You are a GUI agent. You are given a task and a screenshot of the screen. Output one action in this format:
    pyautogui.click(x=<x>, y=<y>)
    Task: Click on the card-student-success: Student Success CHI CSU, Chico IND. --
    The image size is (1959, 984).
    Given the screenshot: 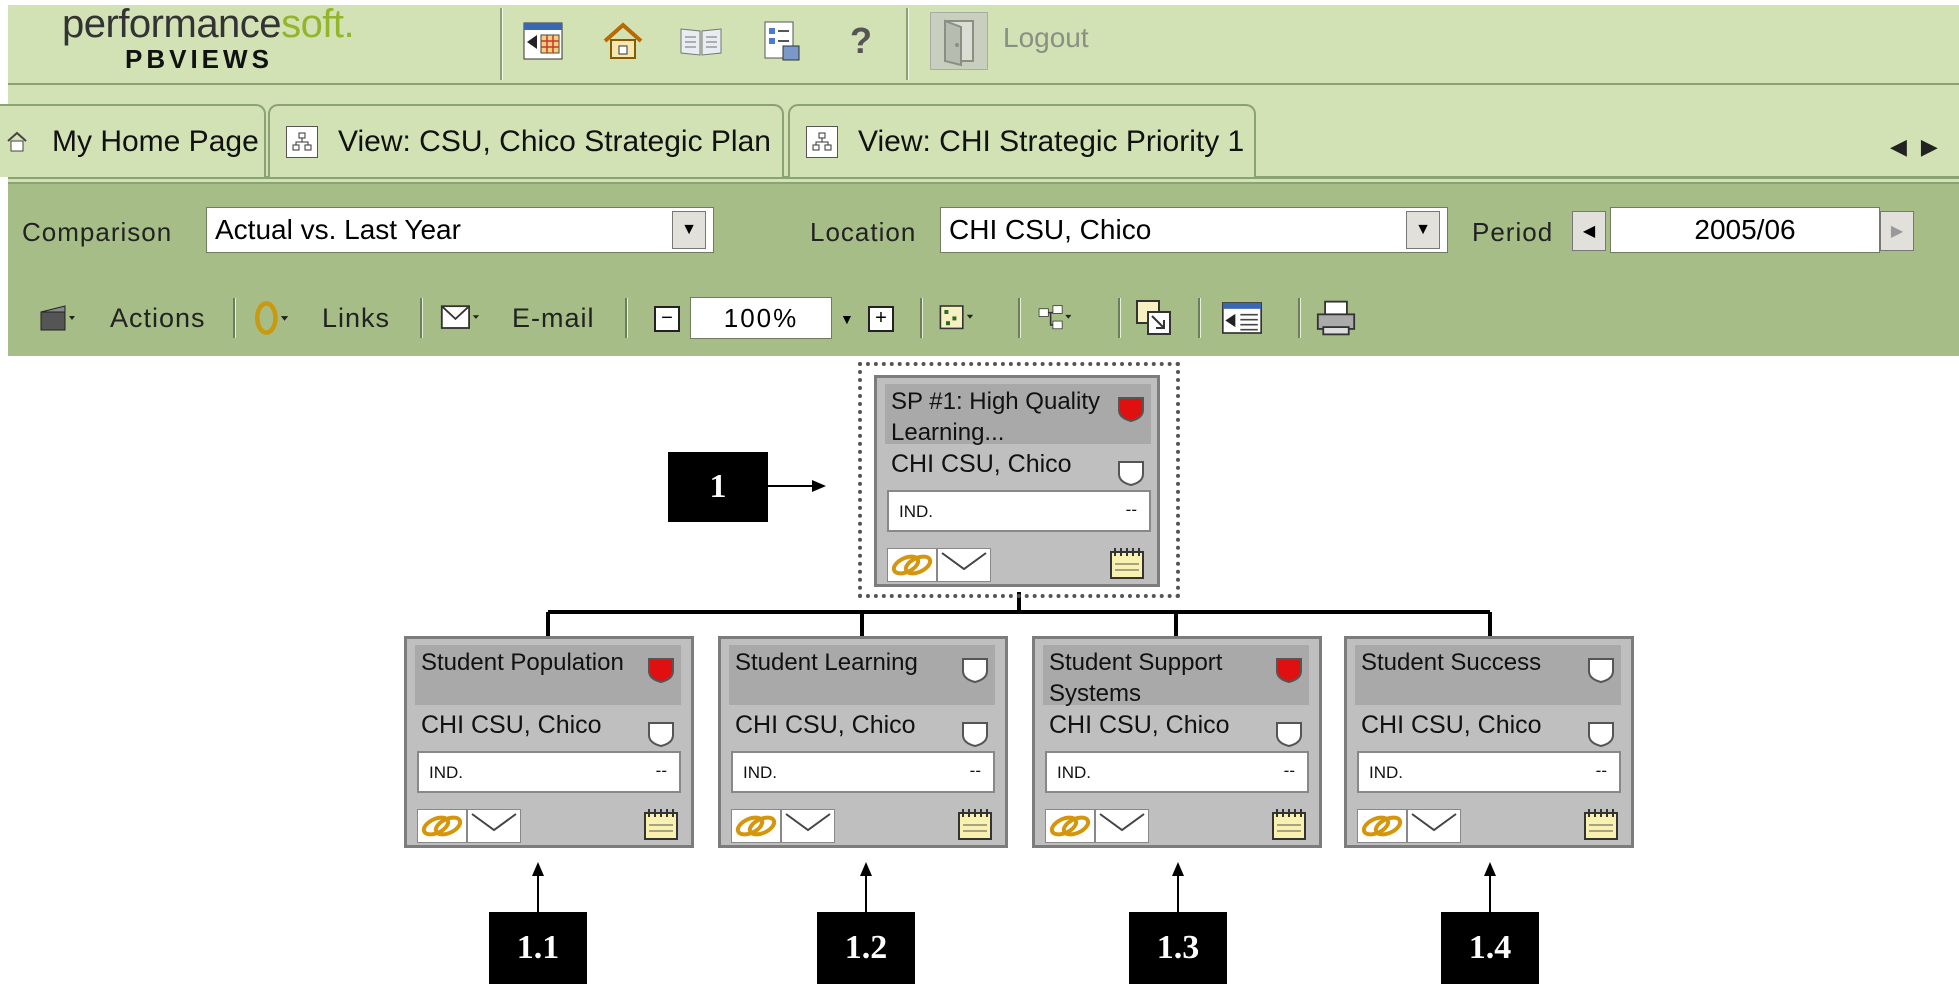 What is the action you would take?
    pyautogui.click(x=1489, y=742)
    